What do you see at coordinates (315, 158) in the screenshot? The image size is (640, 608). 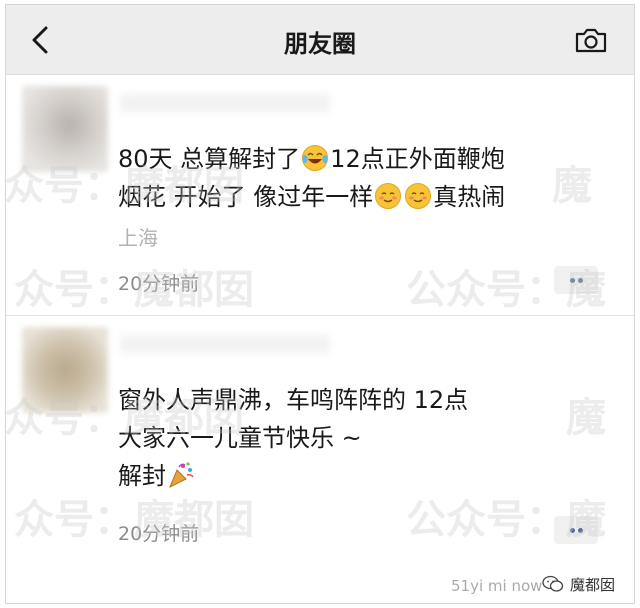 I see `laughing-tears-emoji-icon` at bounding box center [315, 158].